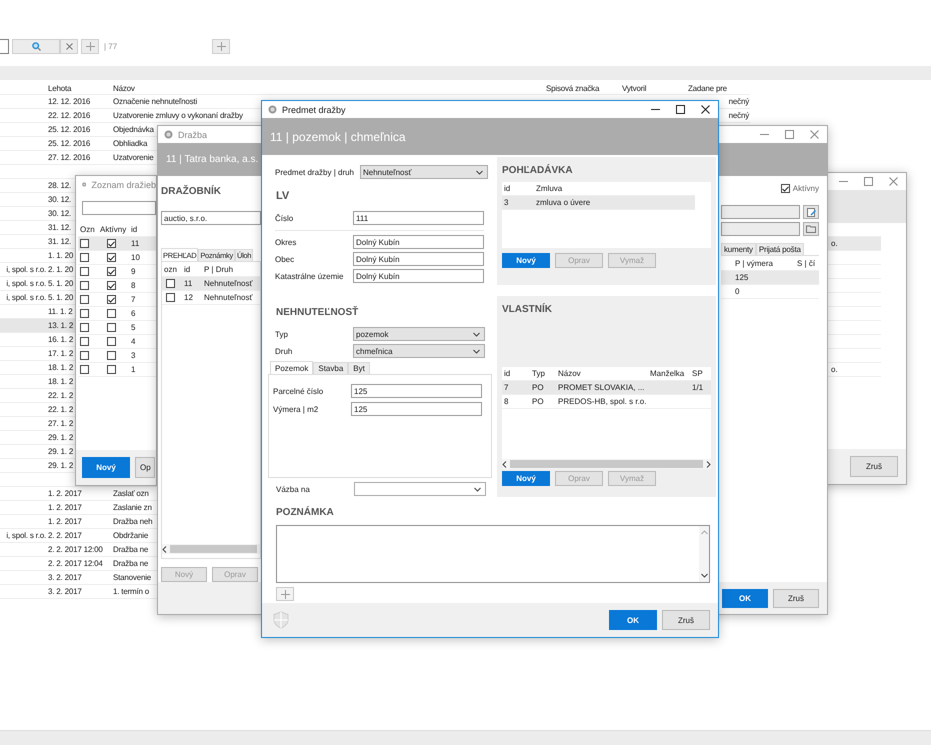 This screenshot has height=745, width=931. Describe the element at coordinates (170, 269) in the screenshot. I see `column-header: ozn` at that location.